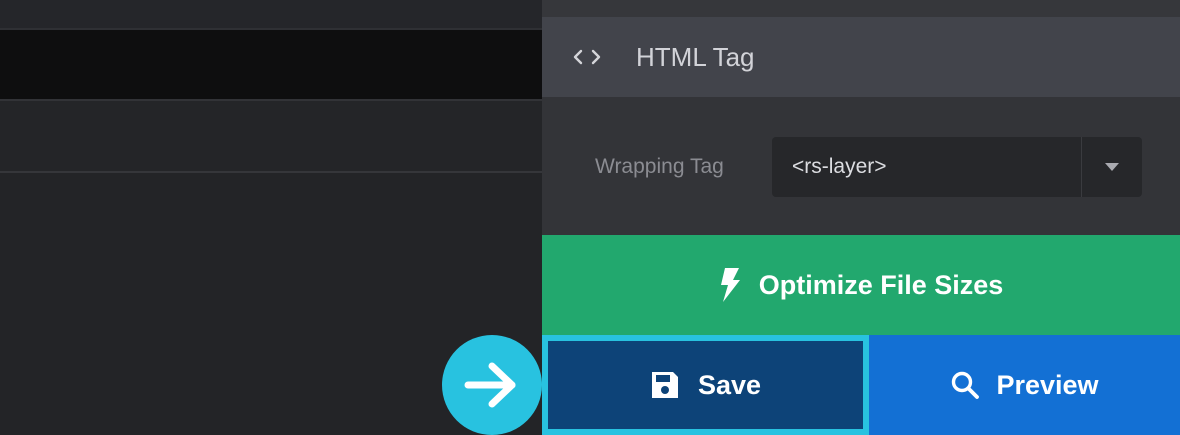  Describe the element at coordinates (659, 166) in the screenshot. I see `wrapping-tag-label: Wrapping Tag` at that location.